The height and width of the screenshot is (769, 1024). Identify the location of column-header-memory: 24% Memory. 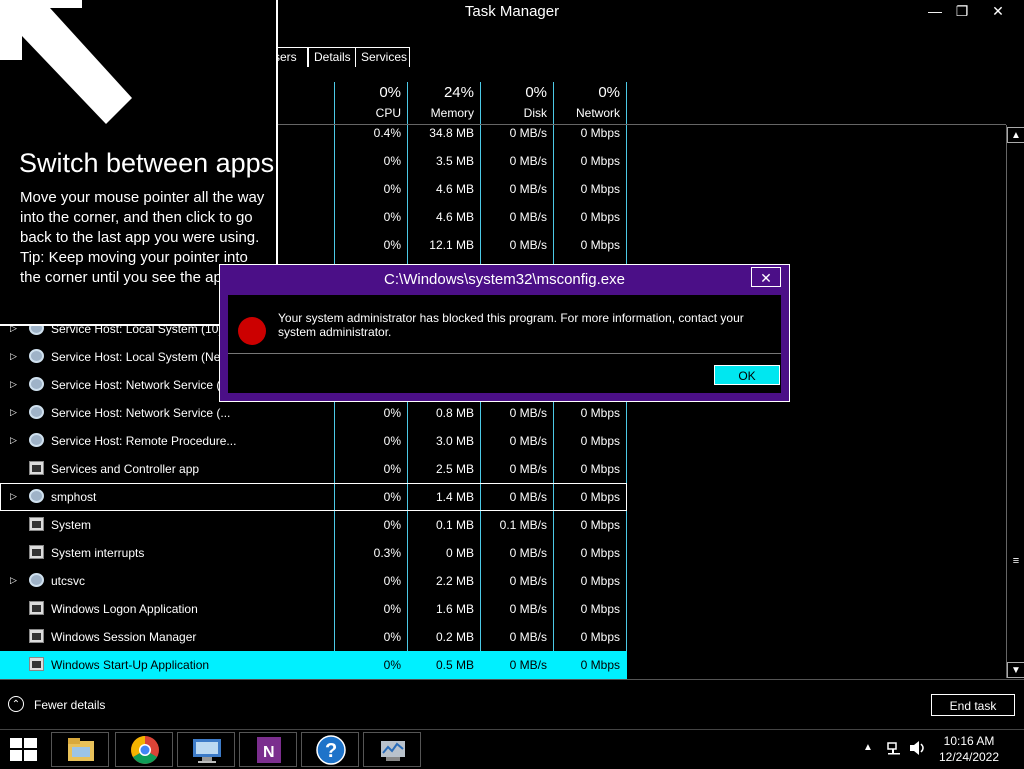
(444, 103).